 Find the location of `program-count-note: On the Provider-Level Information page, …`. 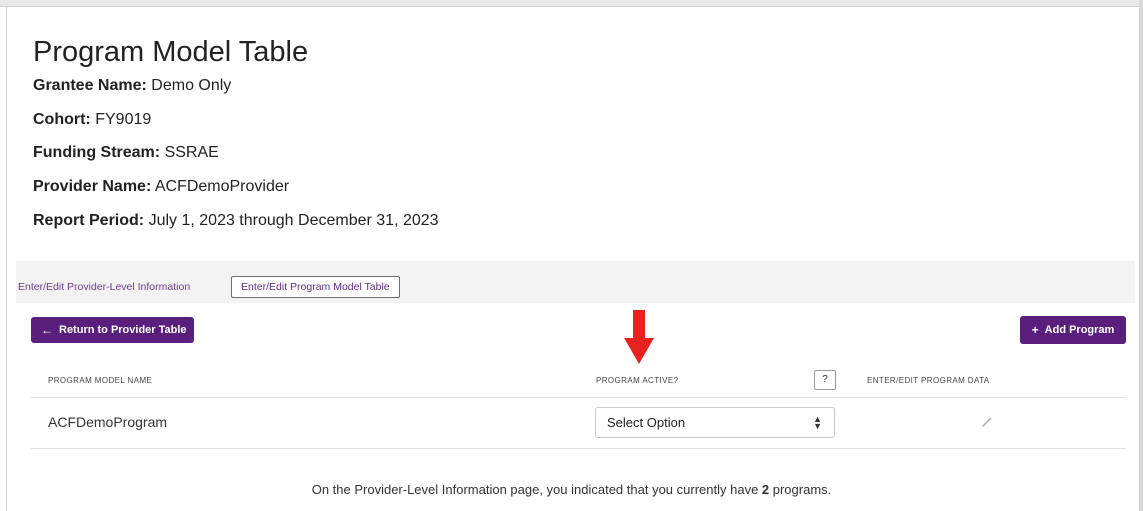

program-count-note: On the Provider-Level Information page, … is located at coordinates (571, 489).